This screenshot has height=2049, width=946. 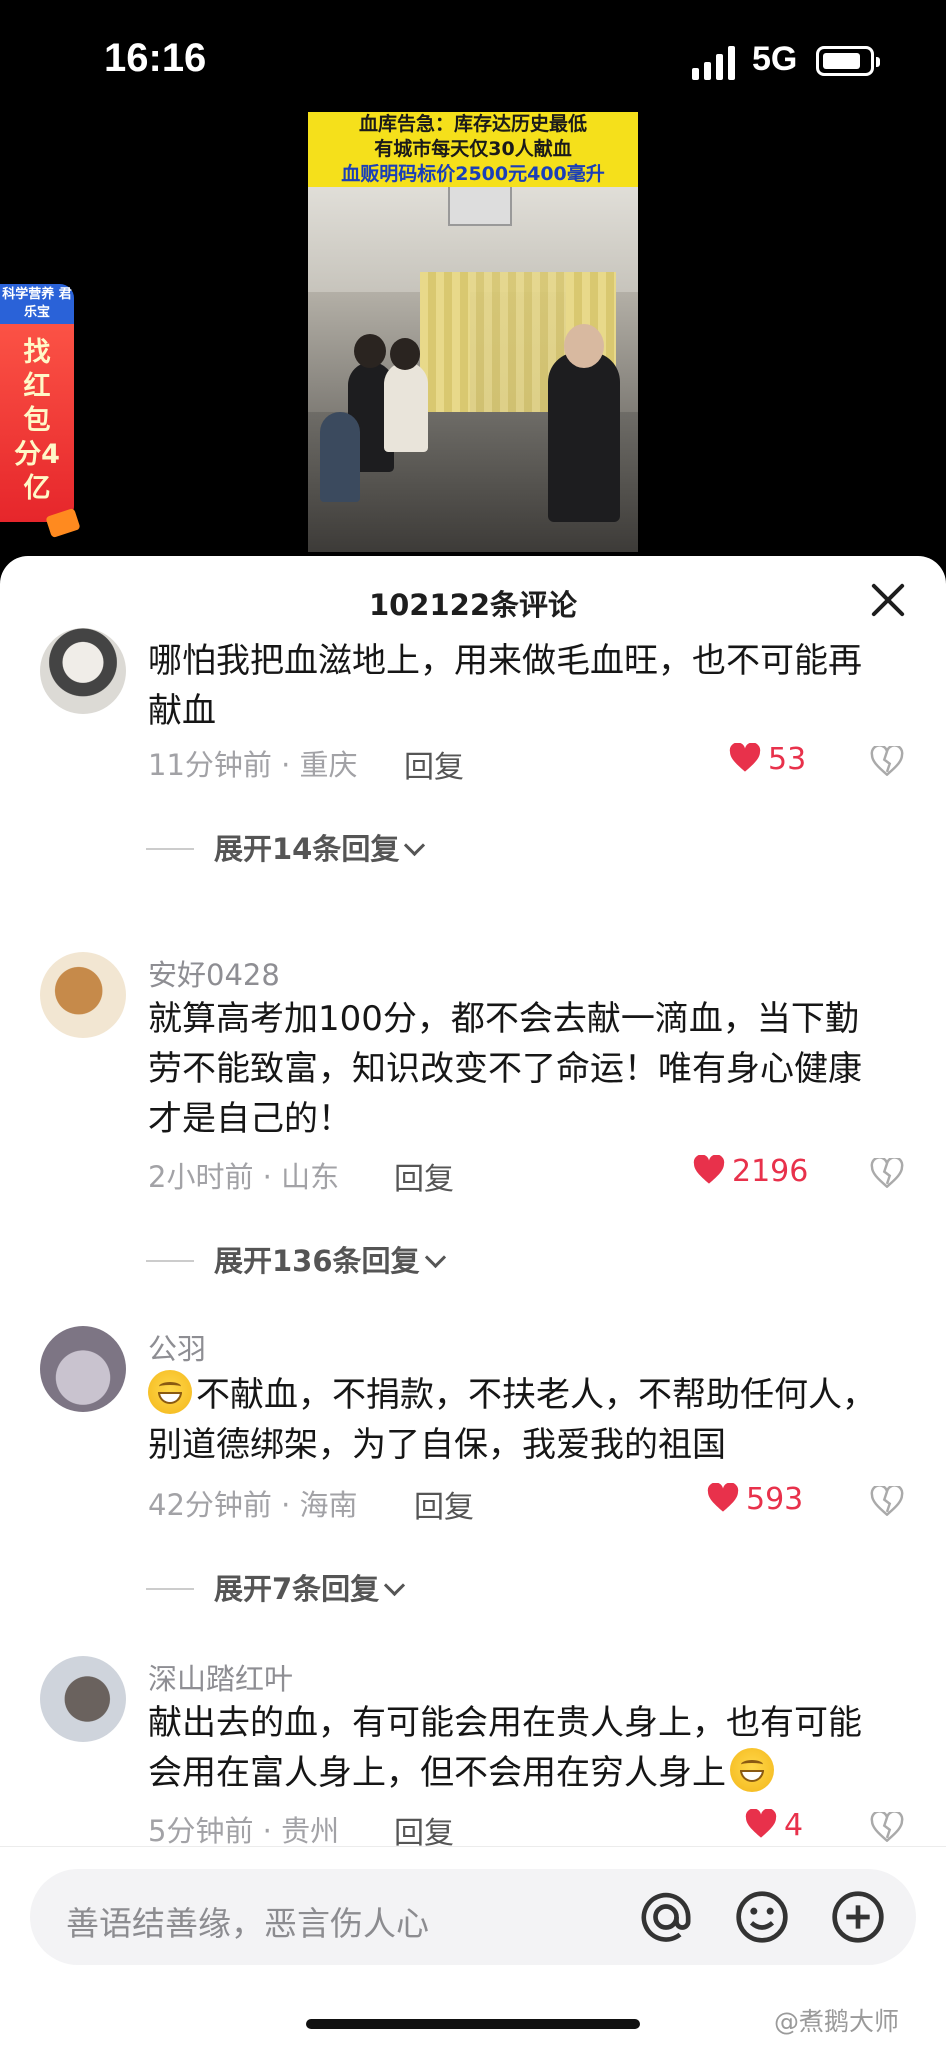 I want to click on comment-meta: 42分钟前 · 海南, so click(x=253, y=1505).